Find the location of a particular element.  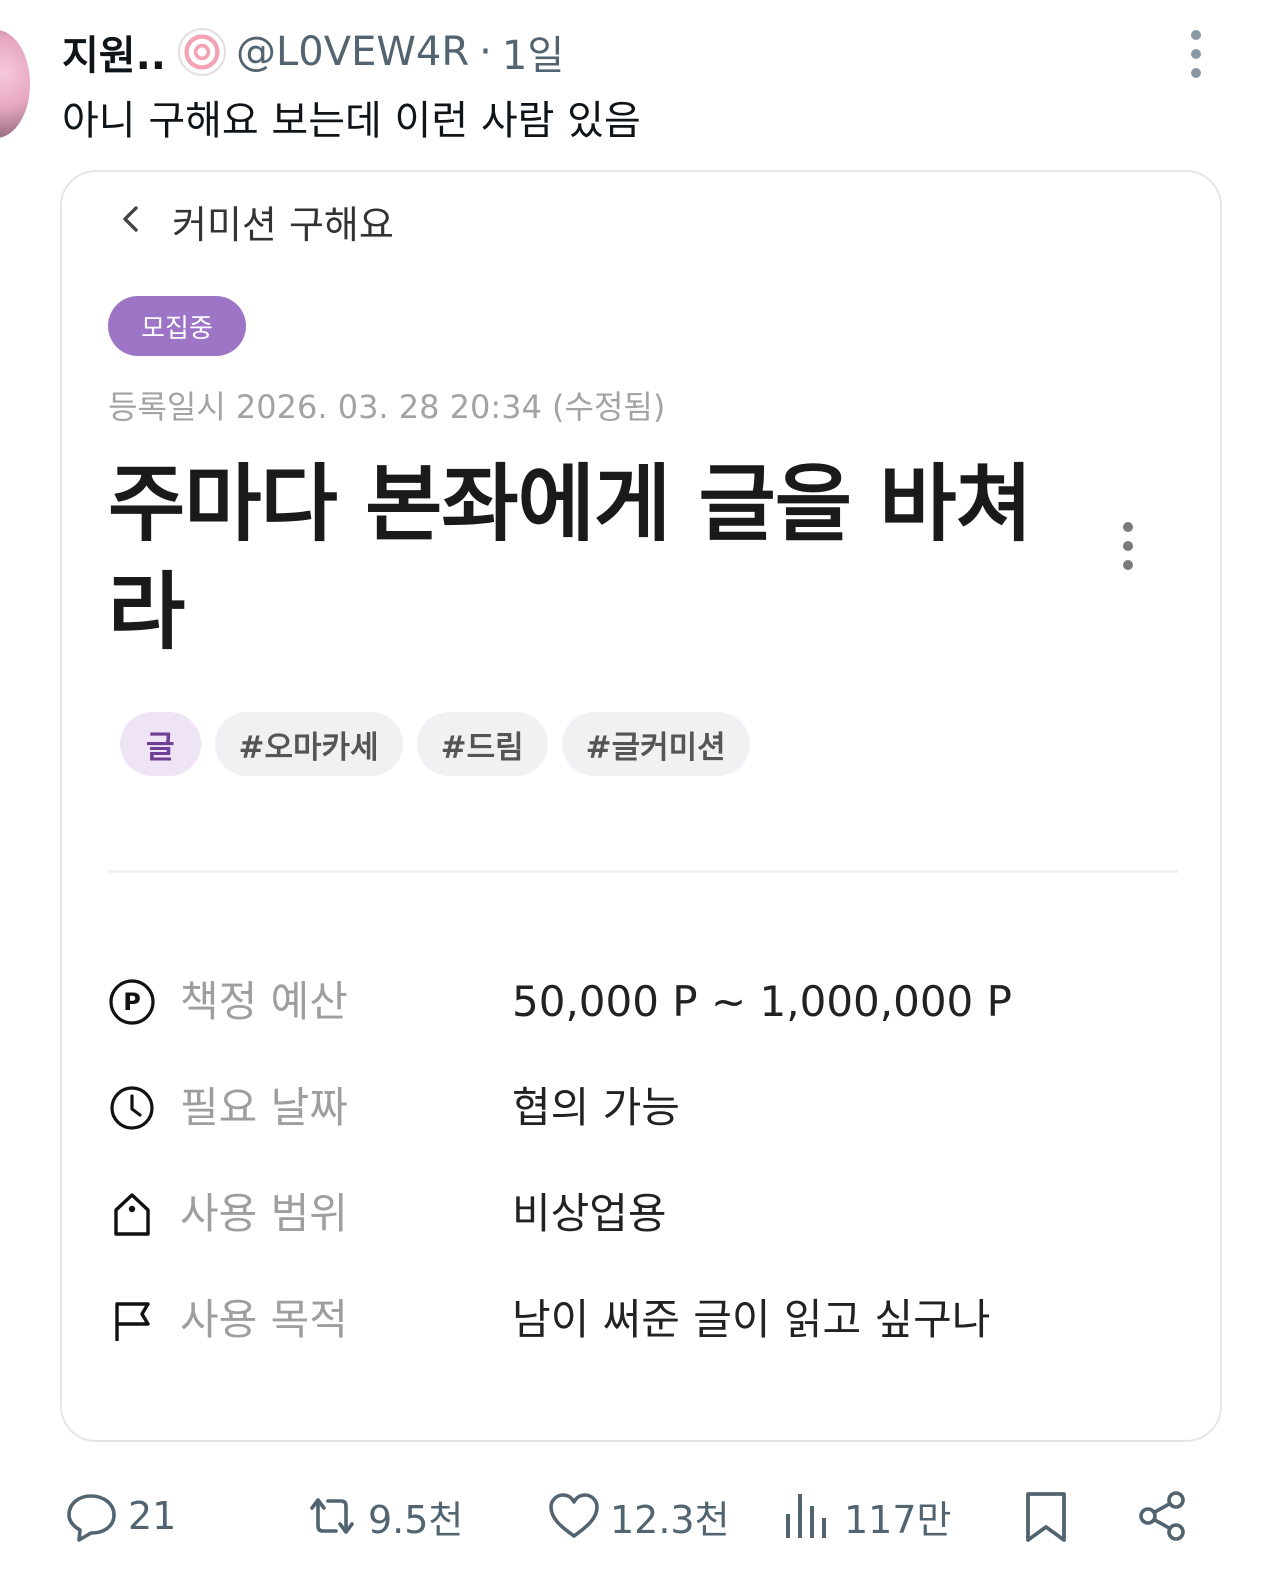

hashtag-chip: #글커미션 is located at coordinates (655, 744).